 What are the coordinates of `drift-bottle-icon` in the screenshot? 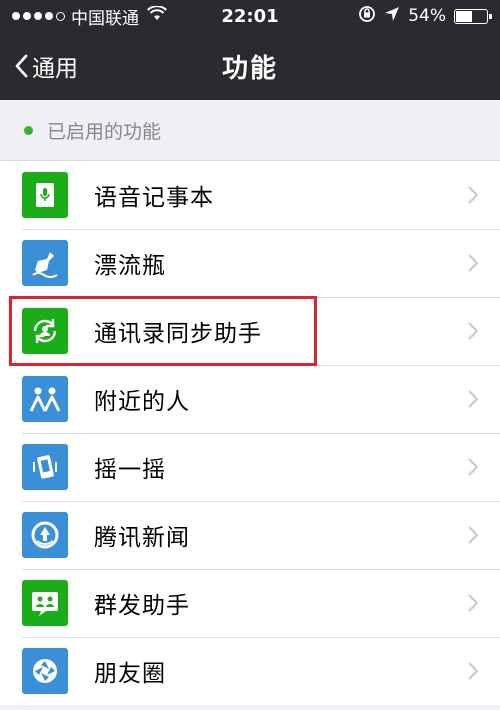 It's located at (45, 263).